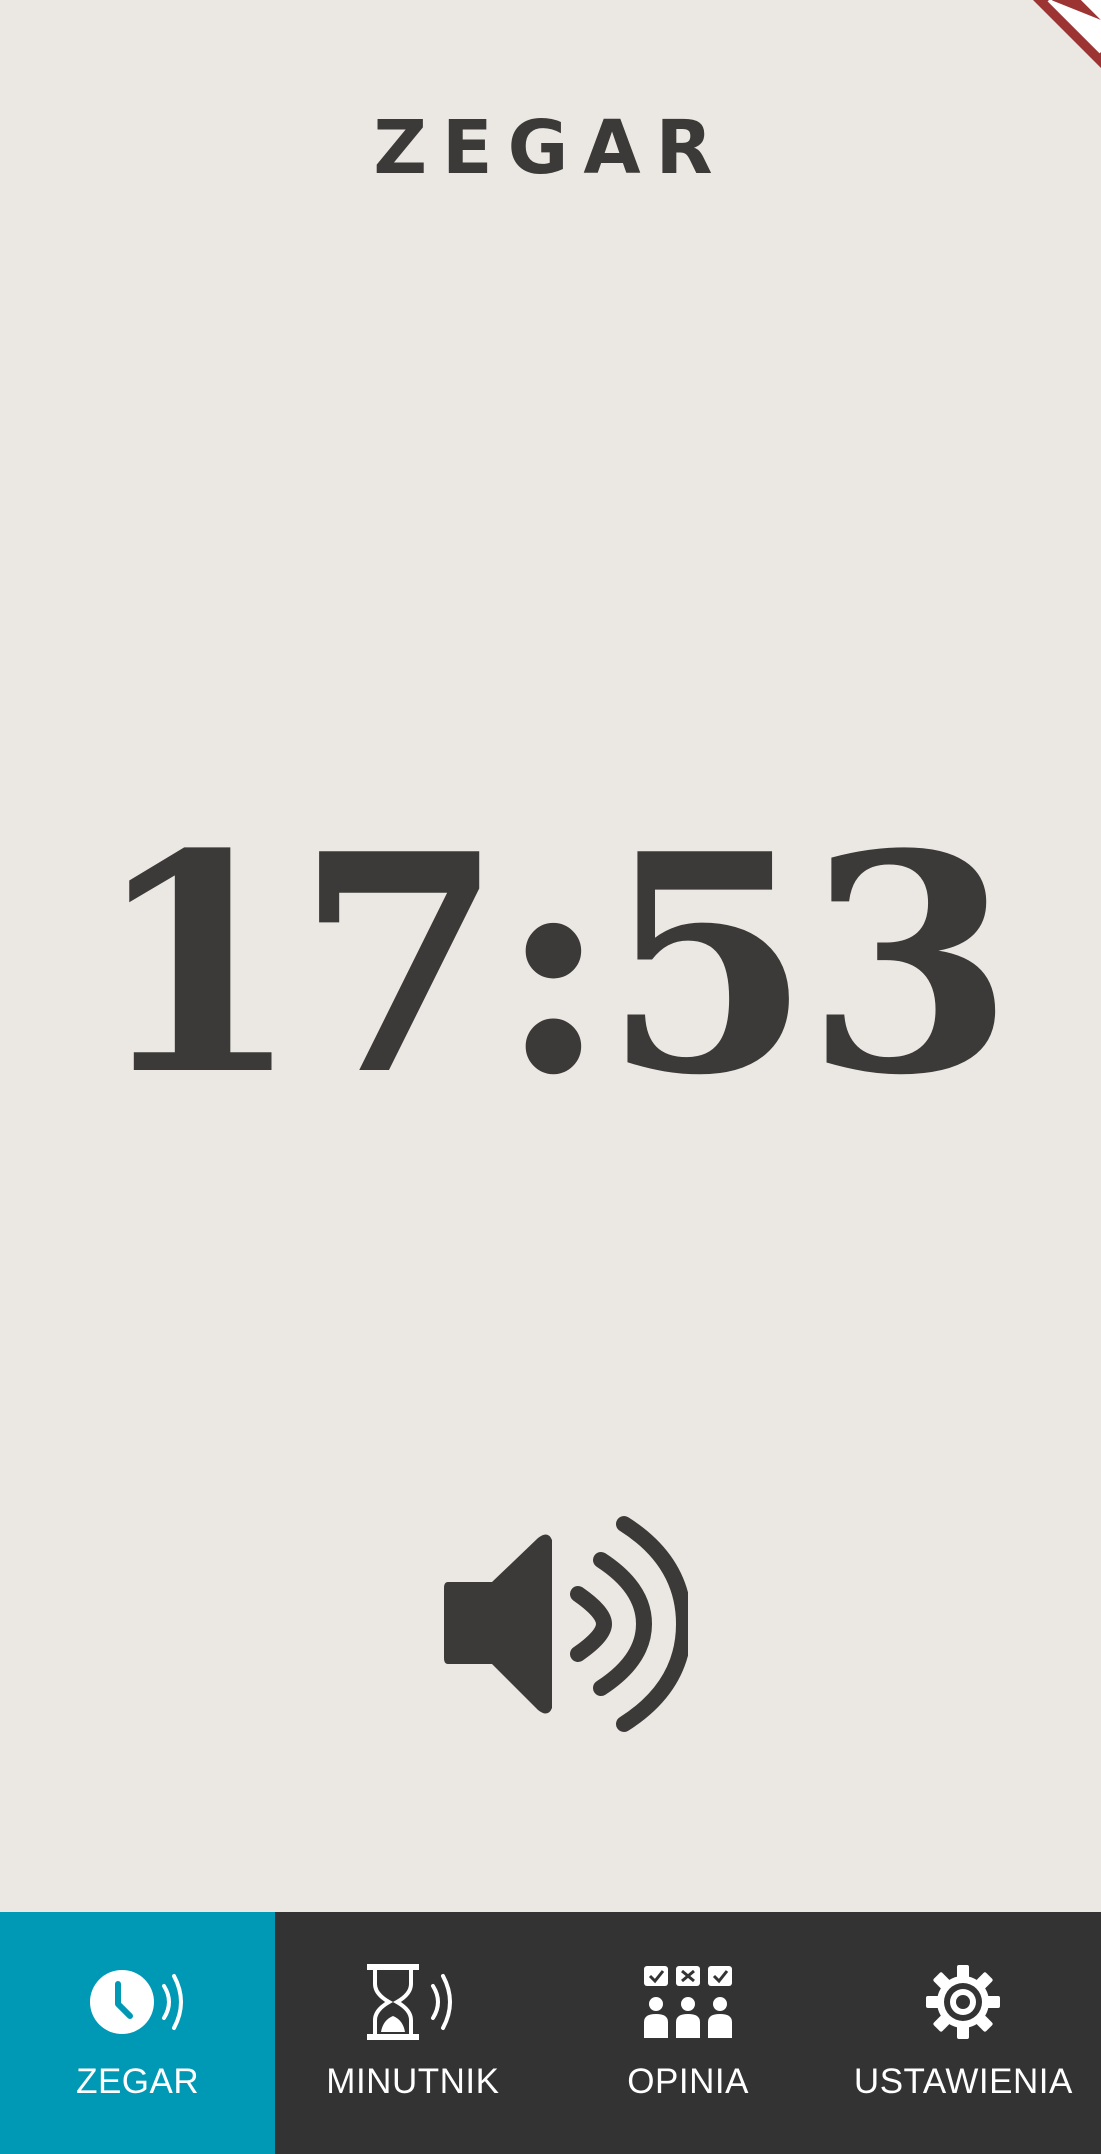 The height and width of the screenshot is (2154, 1101). Describe the element at coordinates (413, 2002) in the screenshot. I see `hourglass-speaker-icon` at that location.